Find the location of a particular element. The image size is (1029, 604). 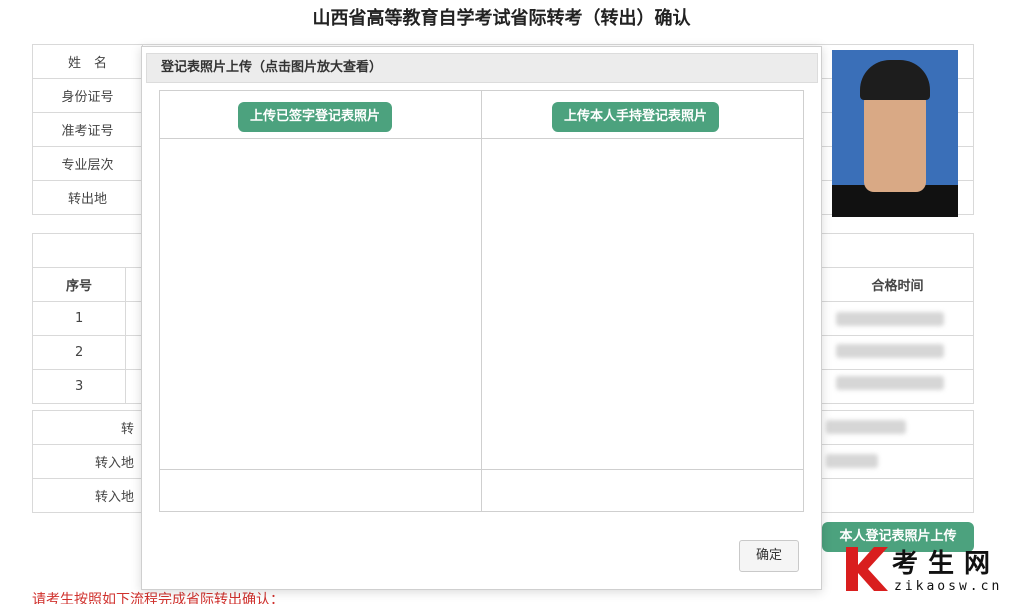

id-number-label: 身份证号 is located at coordinates (87, 95).